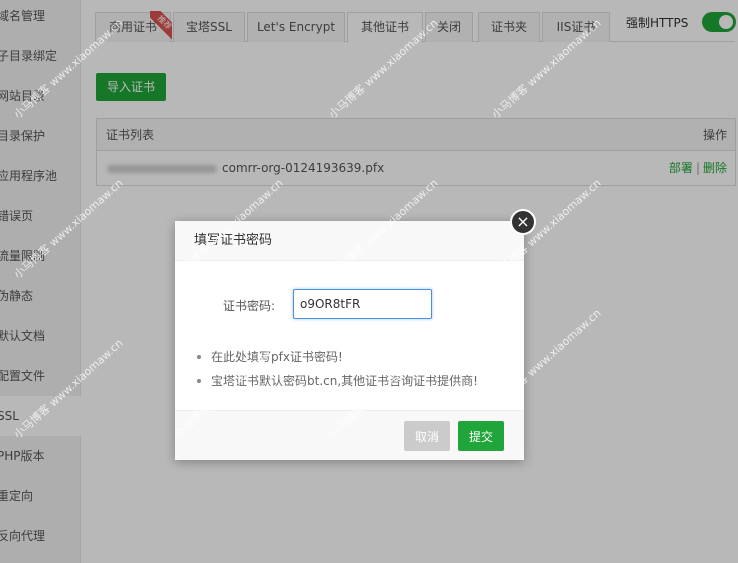 The height and width of the screenshot is (563, 738). Describe the element at coordinates (427, 436) in the screenshot. I see `cancel-button: 取消` at that location.